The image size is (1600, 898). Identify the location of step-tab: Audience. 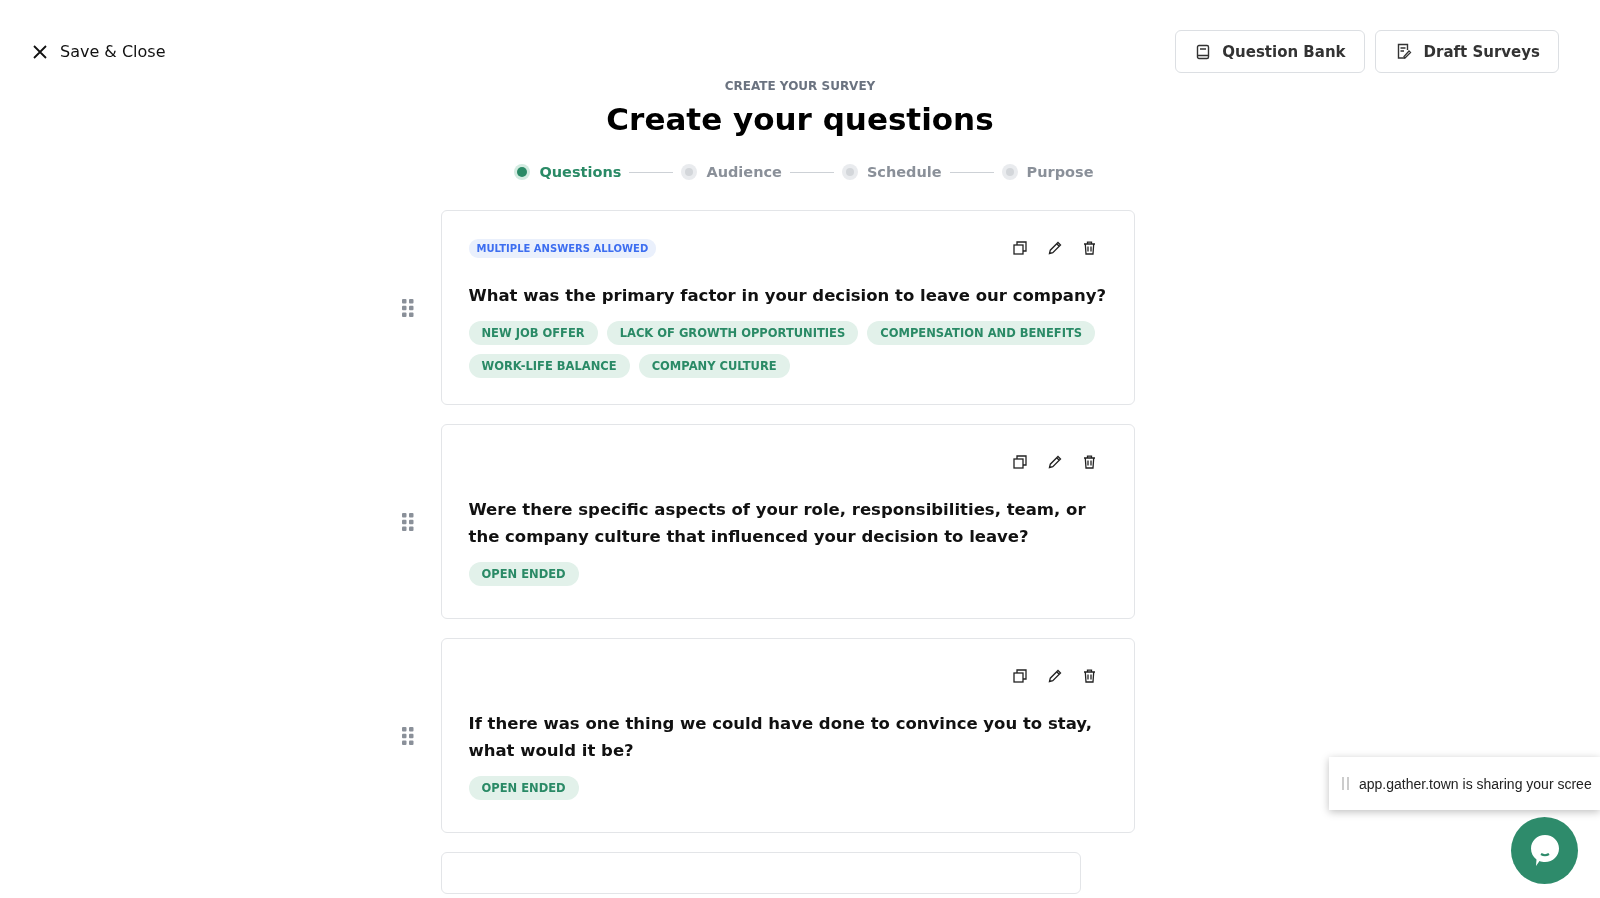
(731, 172).